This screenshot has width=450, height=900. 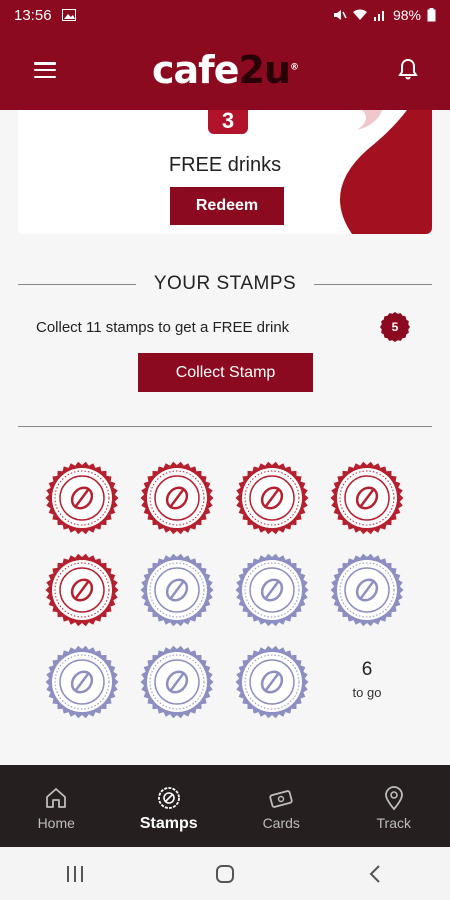 I want to click on your-stamps-header: YOUR STAMPS, so click(x=225, y=284).